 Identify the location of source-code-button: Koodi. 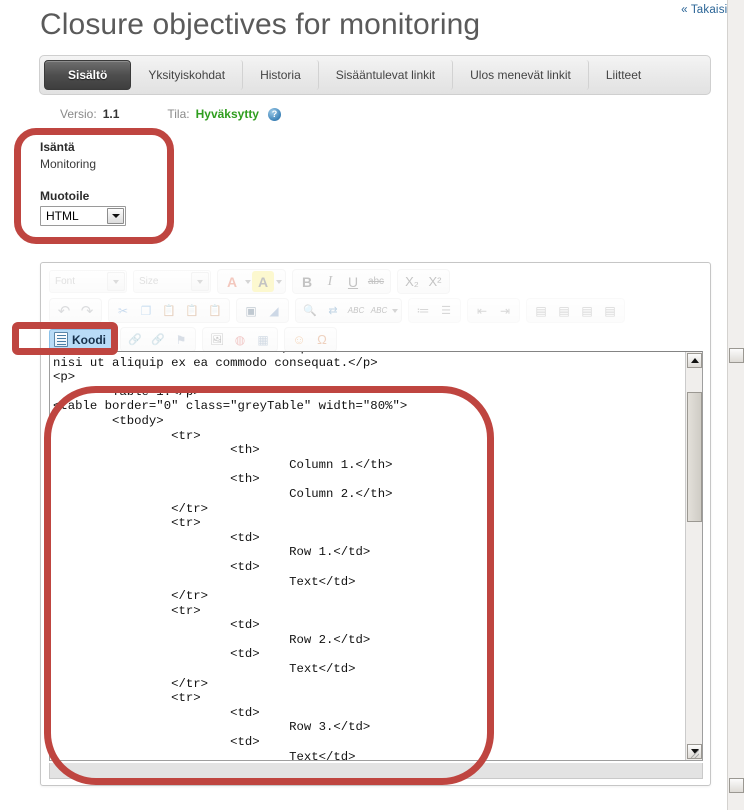
(81, 339).